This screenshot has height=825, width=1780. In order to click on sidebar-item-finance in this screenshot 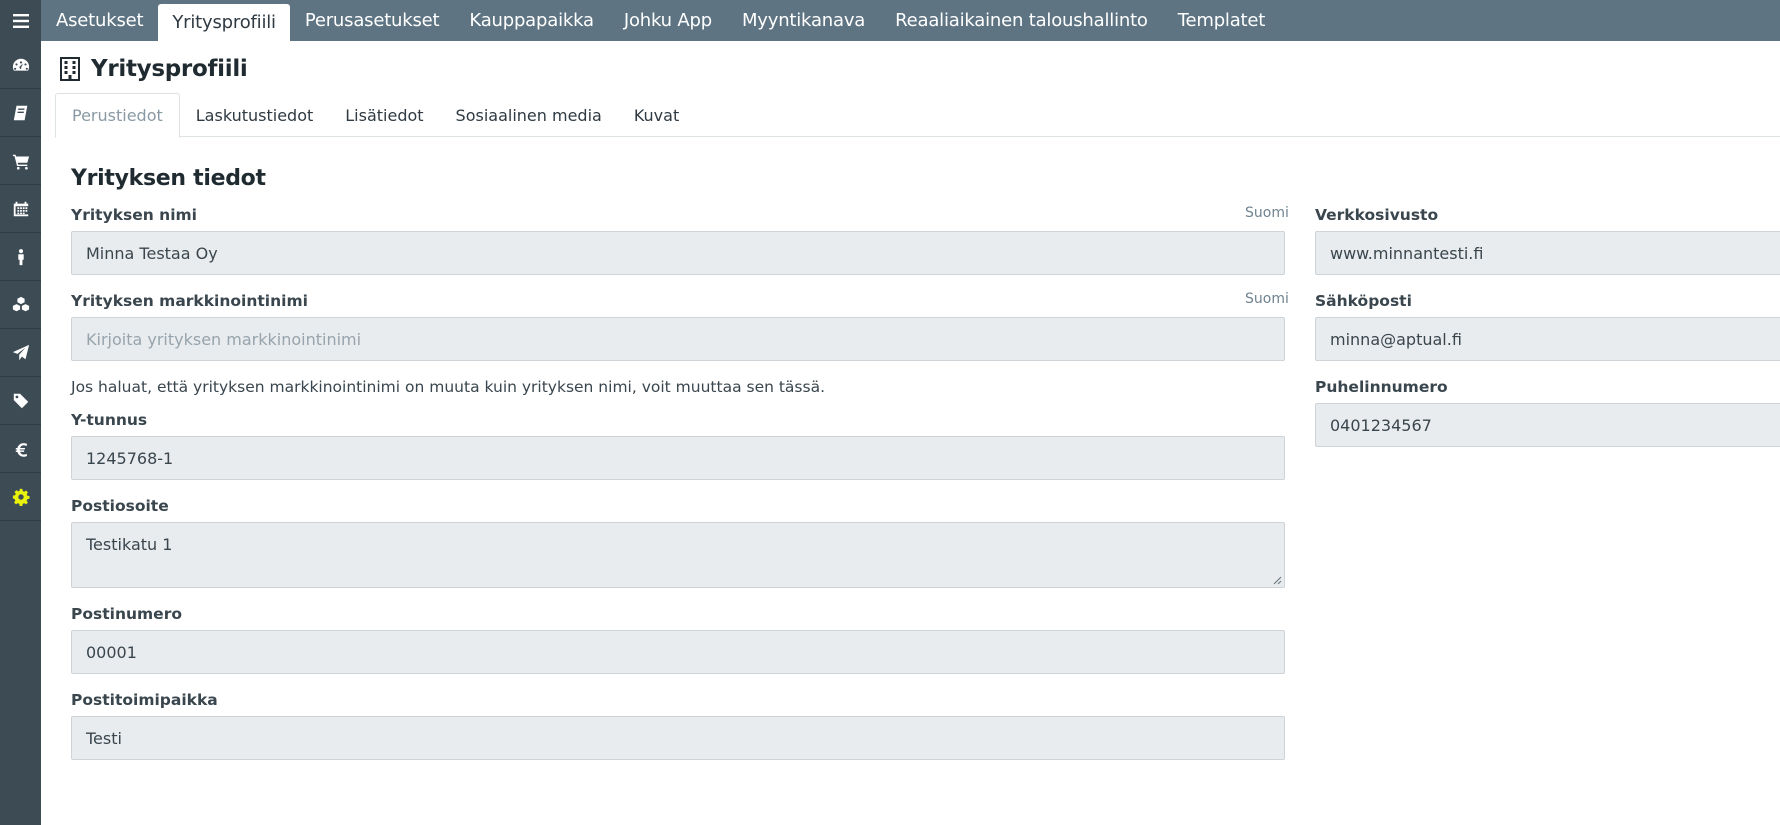, I will do `click(20, 449)`.